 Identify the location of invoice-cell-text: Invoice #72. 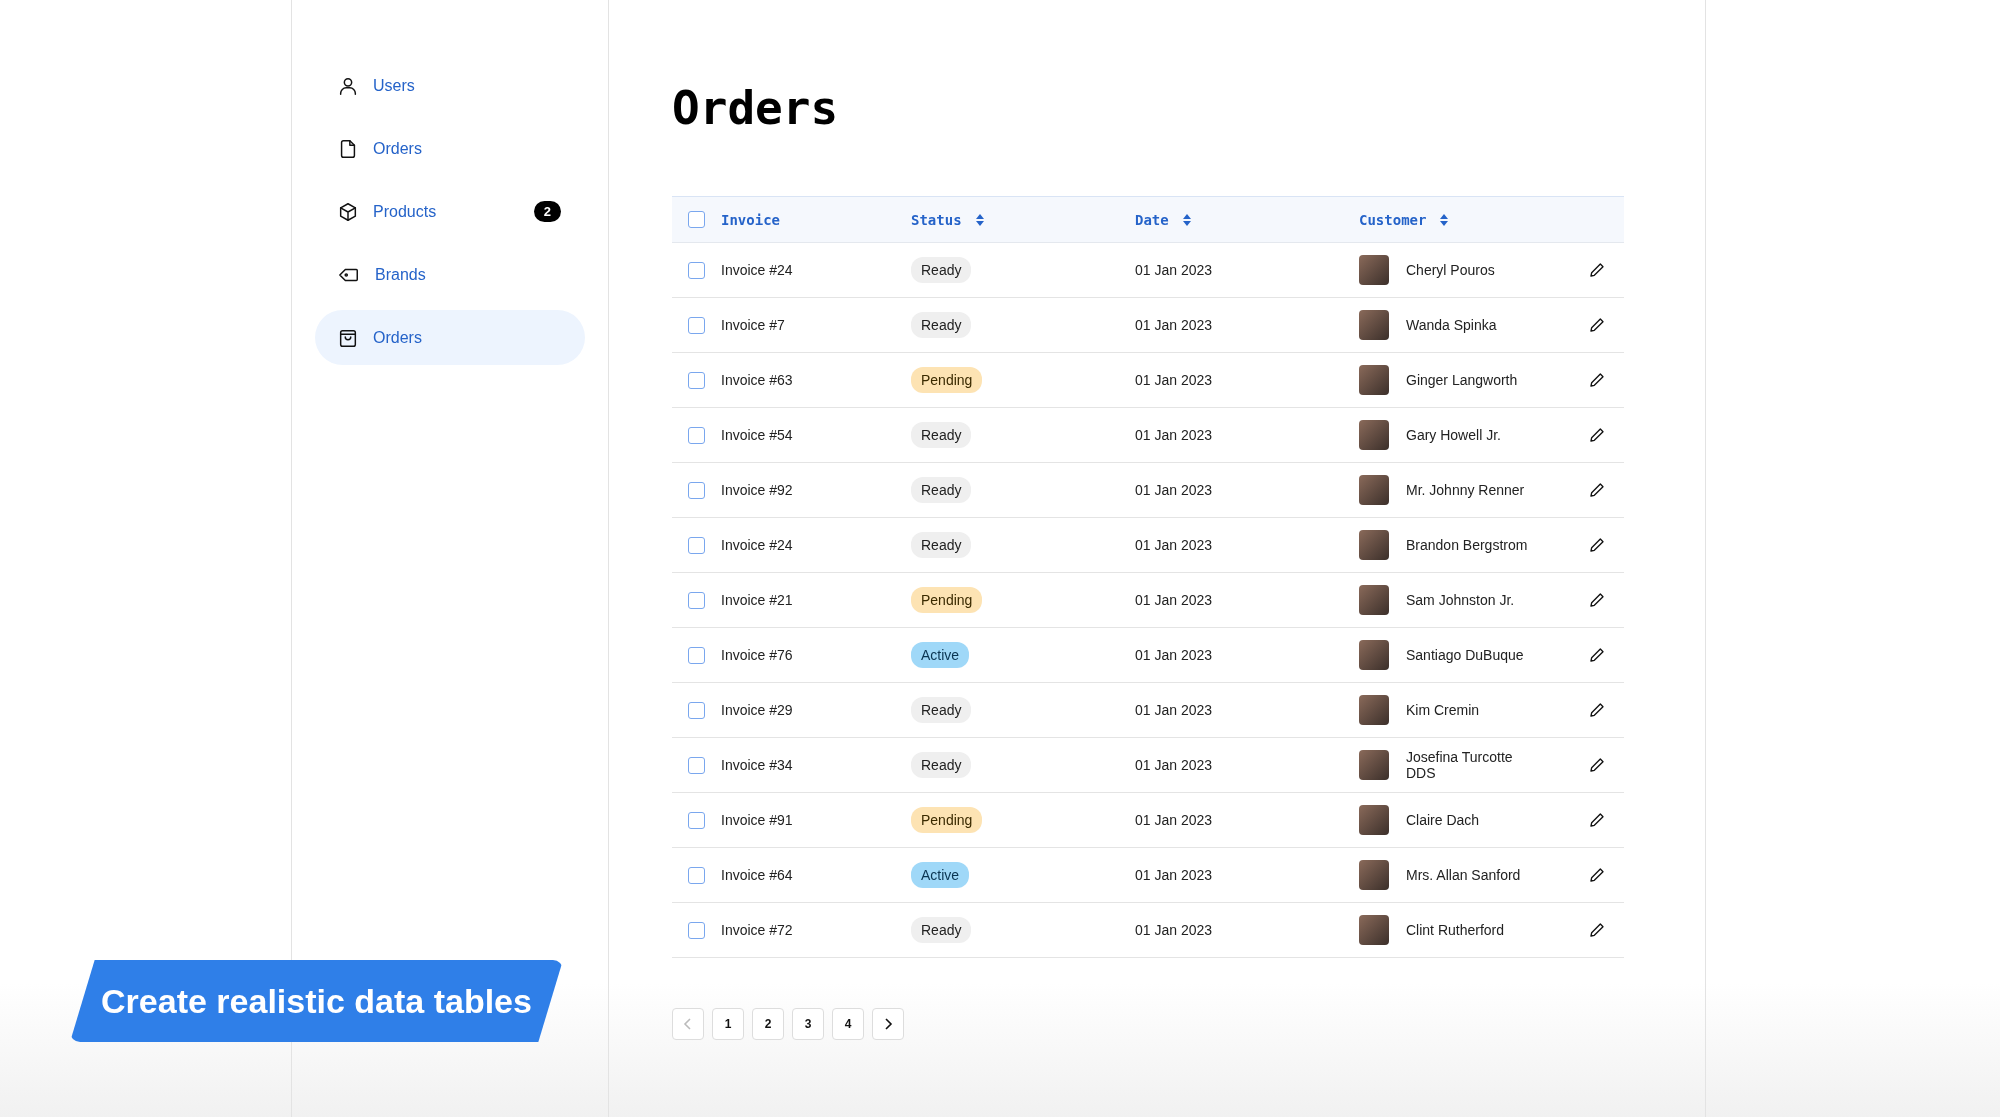
(757, 930).